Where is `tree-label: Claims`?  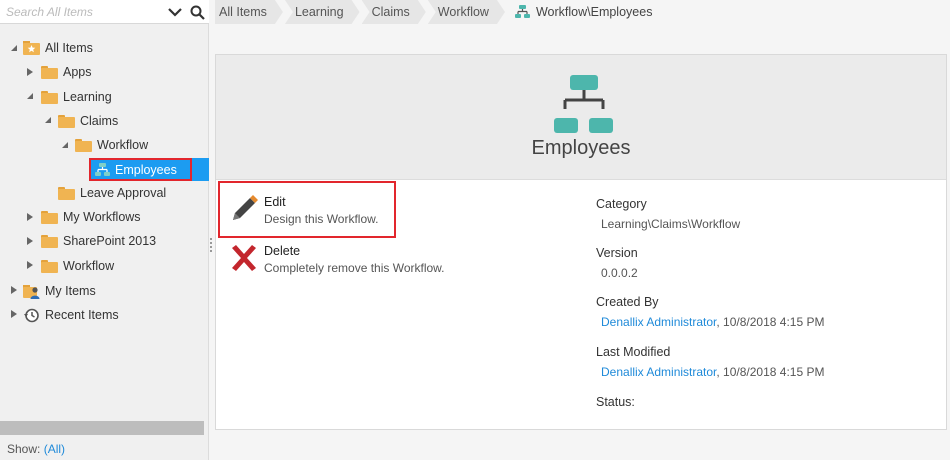
tree-label: Claims is located at coordinates (99, 121).